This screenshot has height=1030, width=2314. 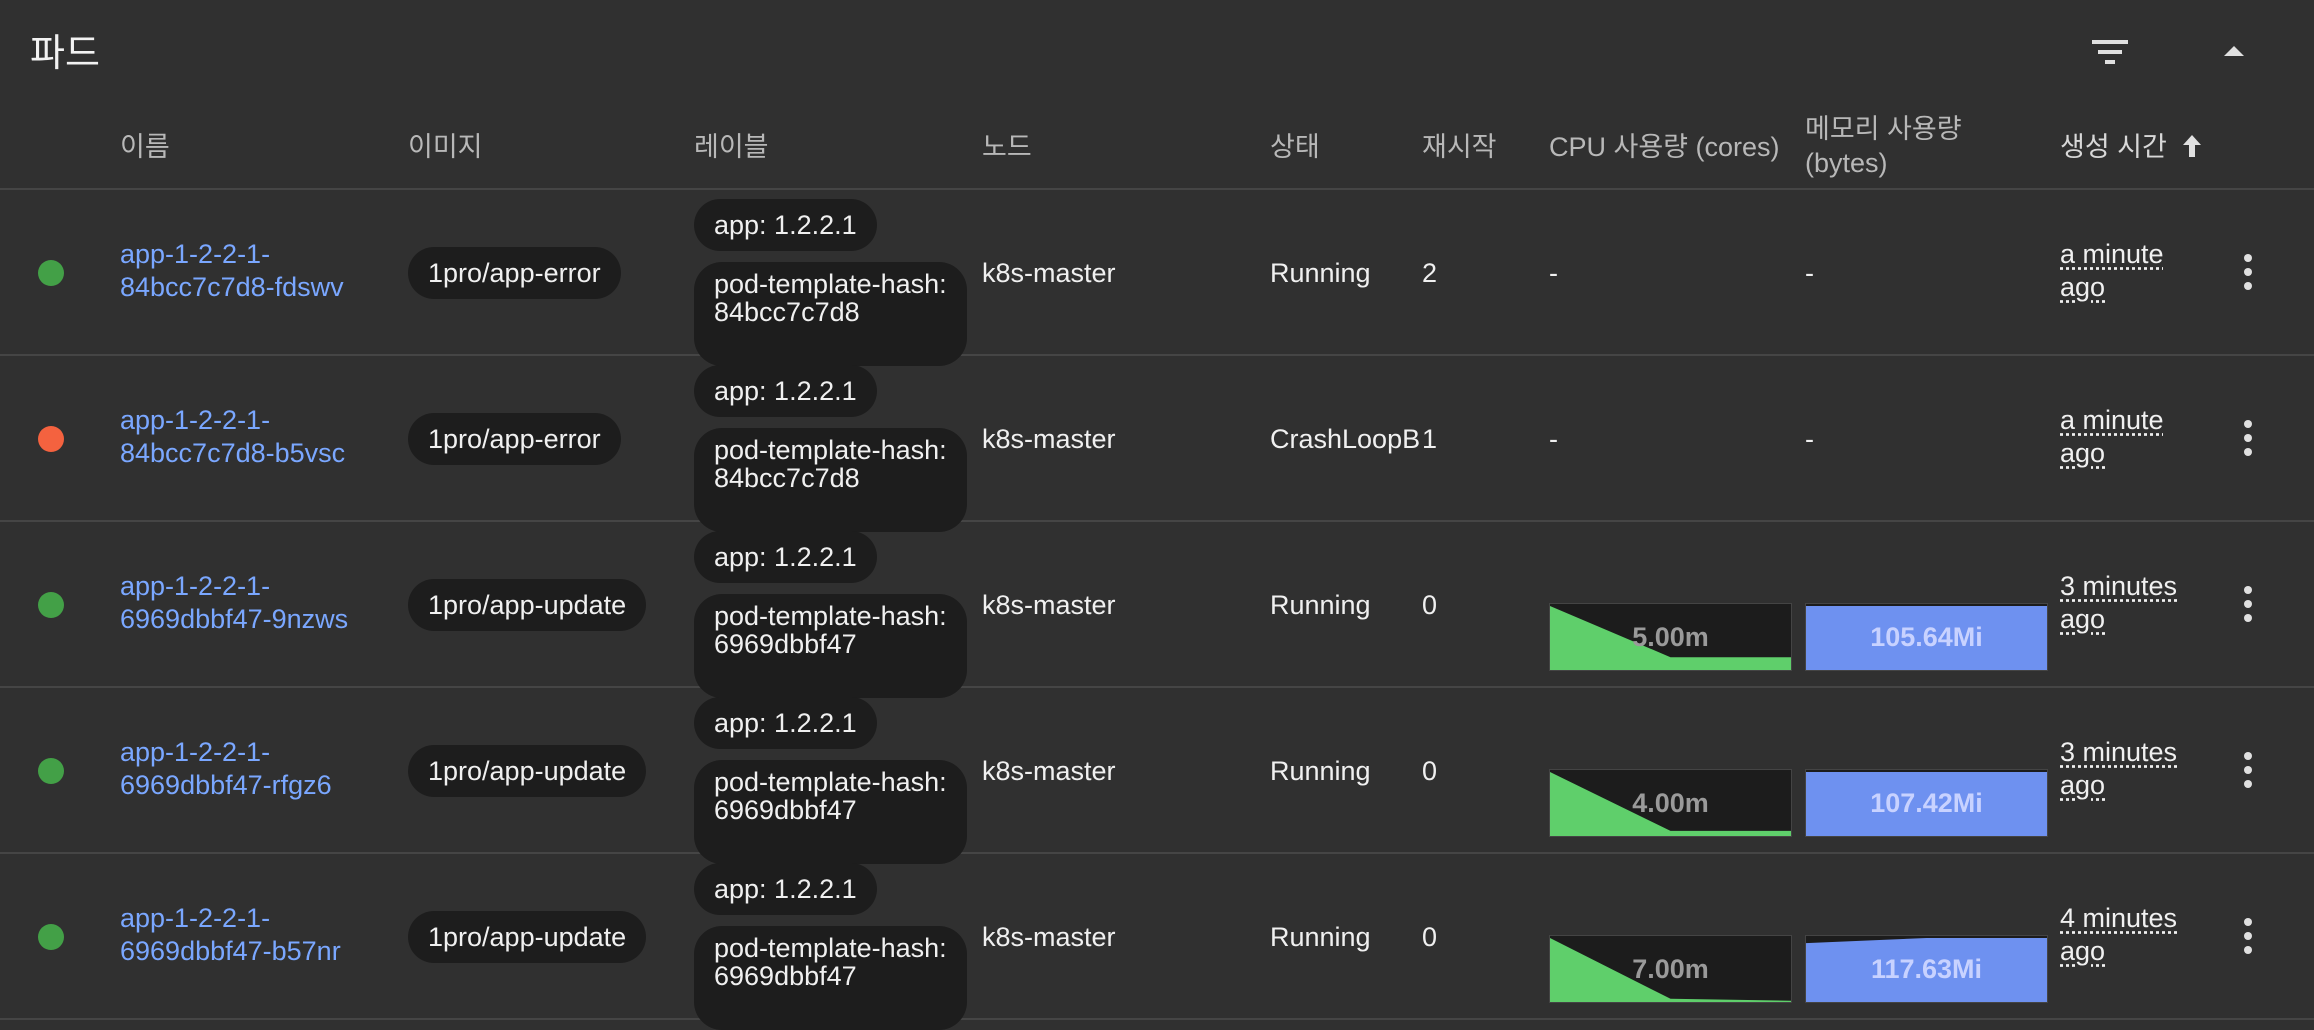 I want to click on arrow-up-icon, so click(x=2192, y=146).